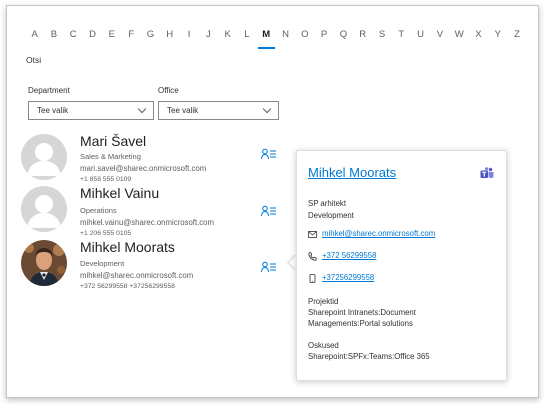 The height and width of the screenshot is (405, 545). Describe the element at coordinates (312, 234) in the screenshot. I see `mail-icon` at that location.